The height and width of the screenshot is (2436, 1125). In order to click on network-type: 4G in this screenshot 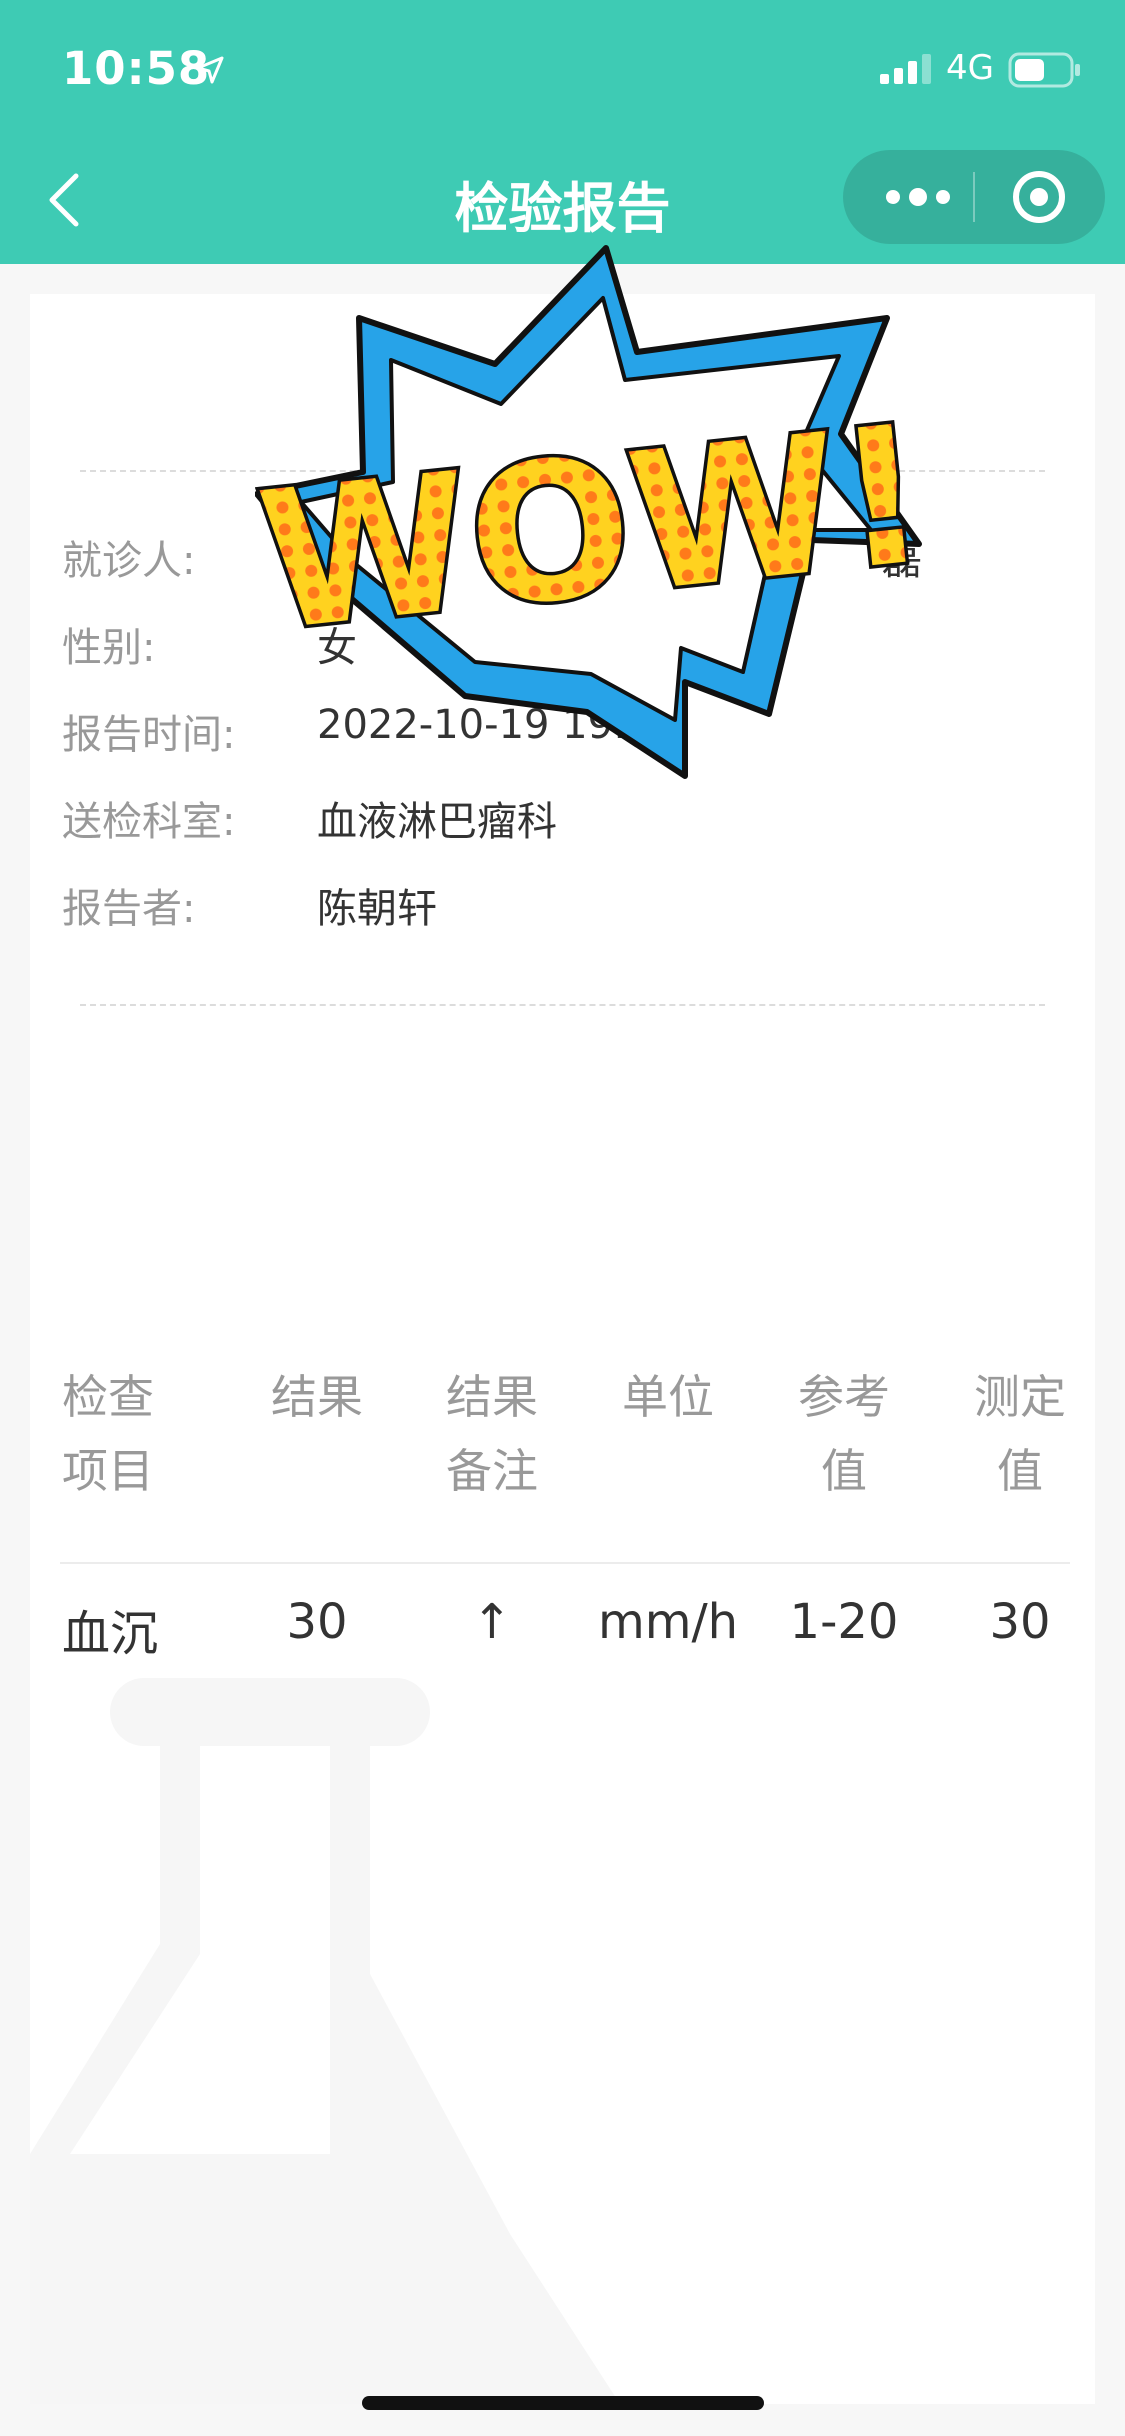, I will do `click(970, 68)`.